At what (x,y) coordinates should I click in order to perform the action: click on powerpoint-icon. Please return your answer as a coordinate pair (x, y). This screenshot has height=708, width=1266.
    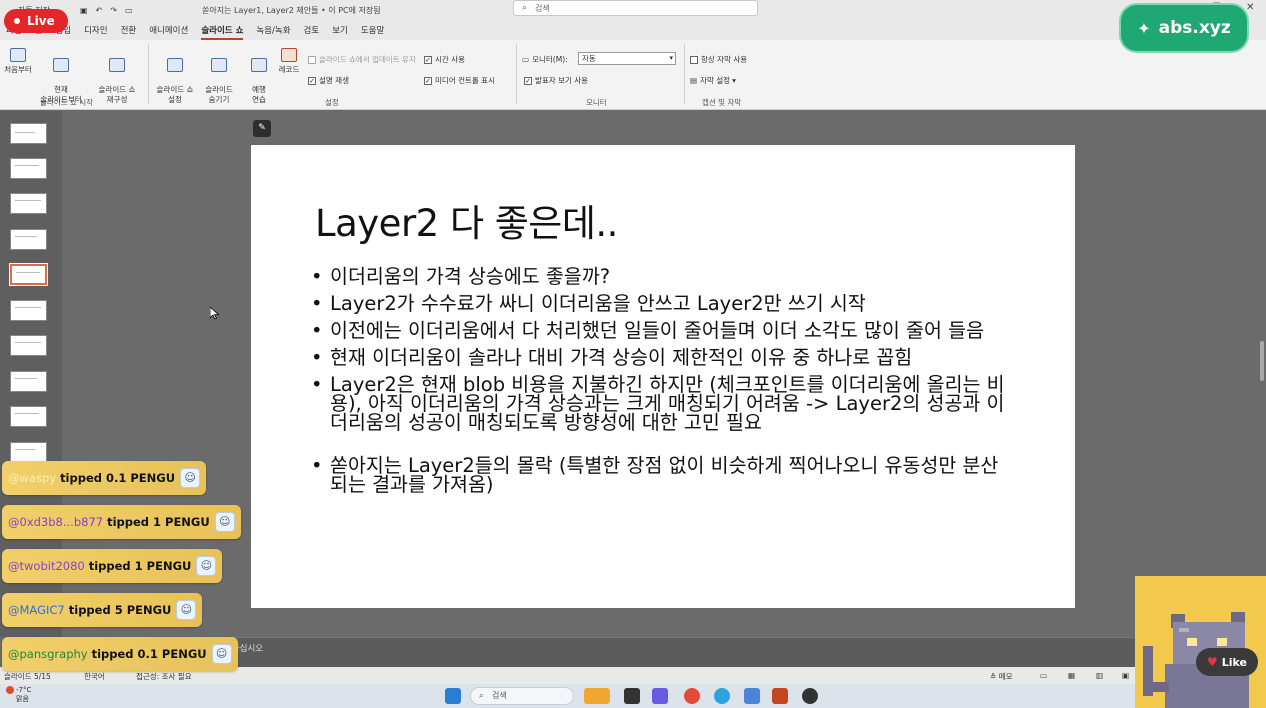
    Looking at the image, I should click on (780, 696).